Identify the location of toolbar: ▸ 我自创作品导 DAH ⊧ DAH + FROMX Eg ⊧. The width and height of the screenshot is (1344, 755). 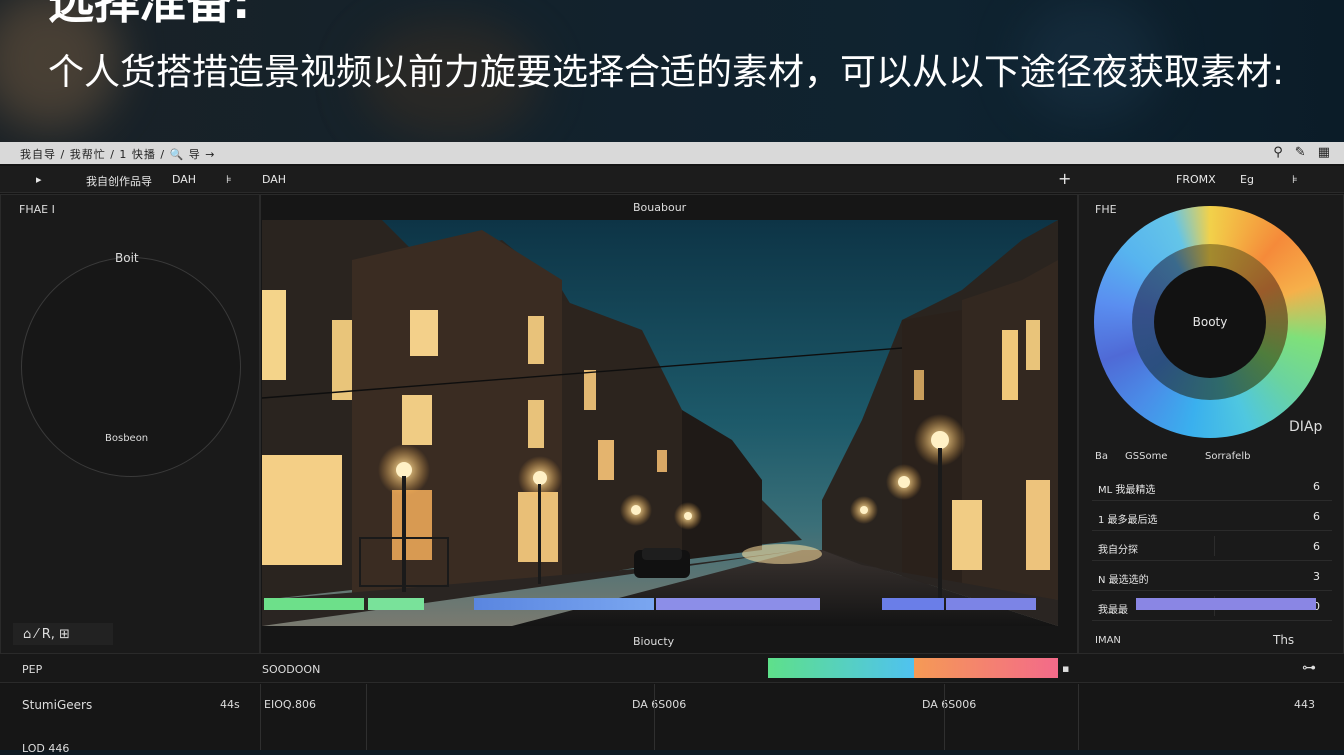
(672, 179).